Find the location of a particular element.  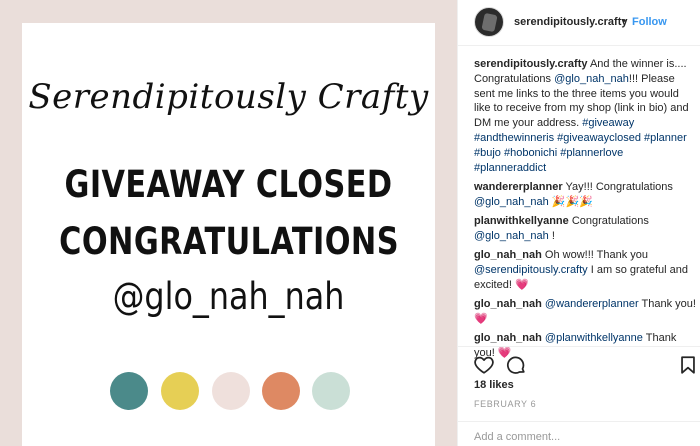

post-header: serendipitously.crafty • Follow is located at coordinates (579, 23).